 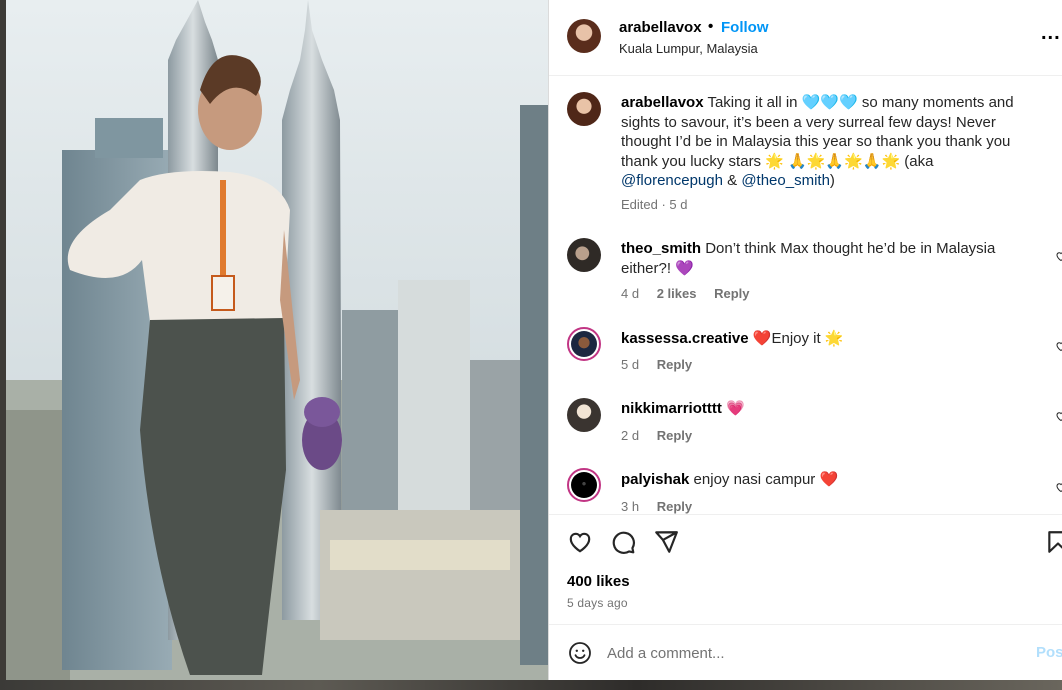 I want to click on post-date: 5 days ago, so click(x=597, y=603).